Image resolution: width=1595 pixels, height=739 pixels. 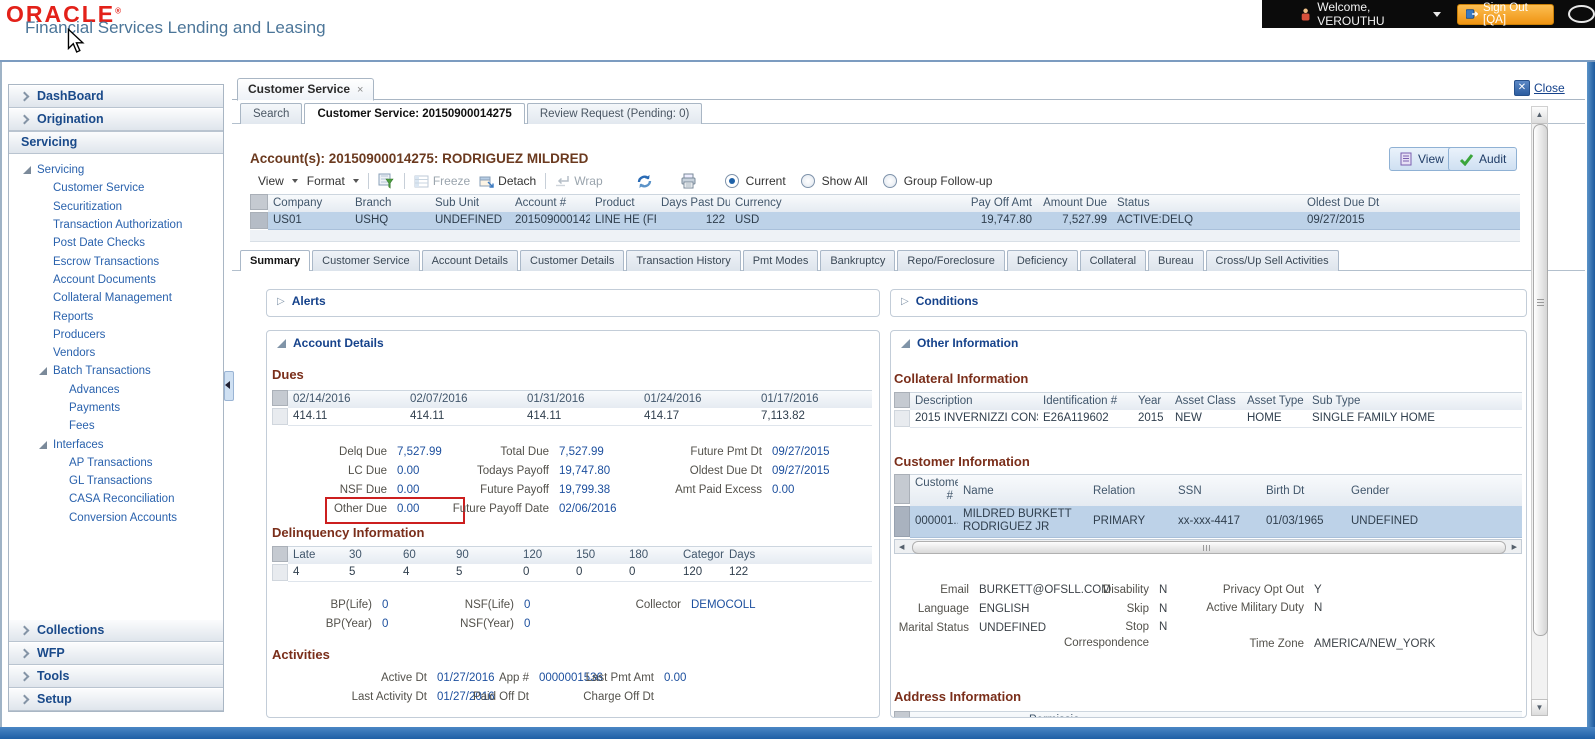 I want to click on column-header: 02/14/2016, so click(x=346, y=400).